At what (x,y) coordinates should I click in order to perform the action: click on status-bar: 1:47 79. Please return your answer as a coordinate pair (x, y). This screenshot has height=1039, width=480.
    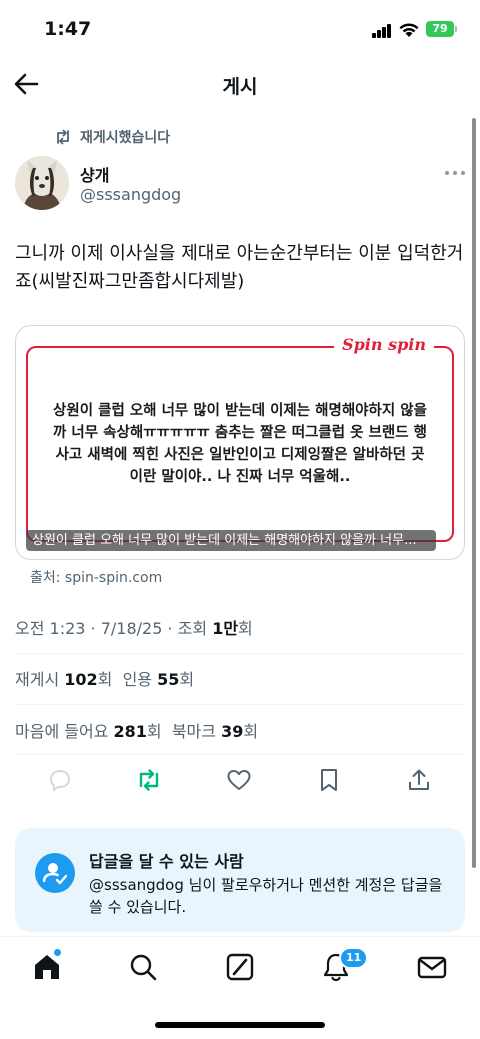
    Looking at the image, I should click on (240, 30).